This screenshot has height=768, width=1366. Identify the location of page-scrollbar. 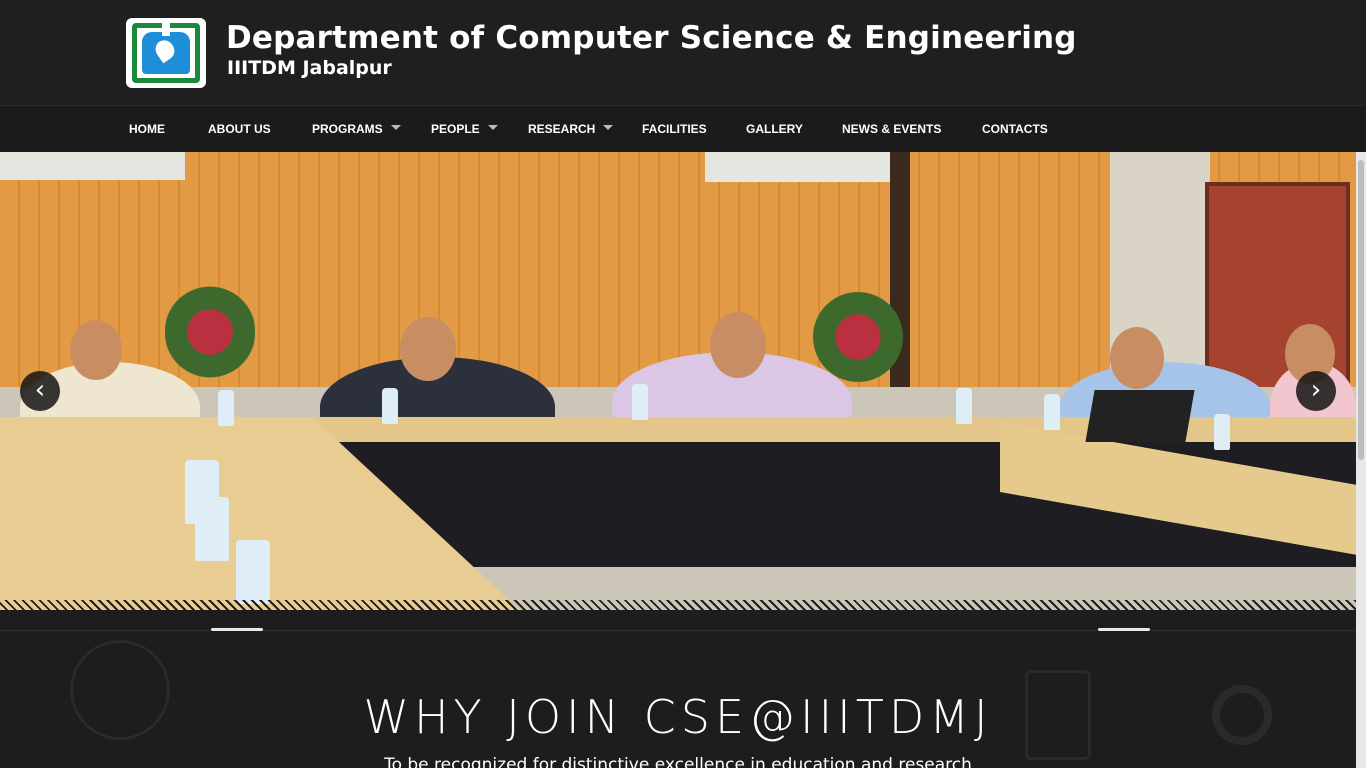
(1361, 460).